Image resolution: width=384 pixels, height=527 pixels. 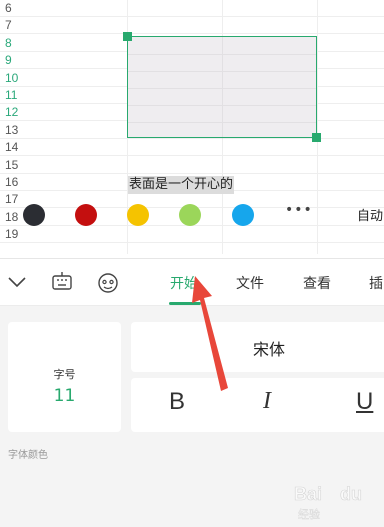 What do you see at coordinates (12, 77) in the screenshot?
I see `row-number: 10` at bounding box center [12, 77].